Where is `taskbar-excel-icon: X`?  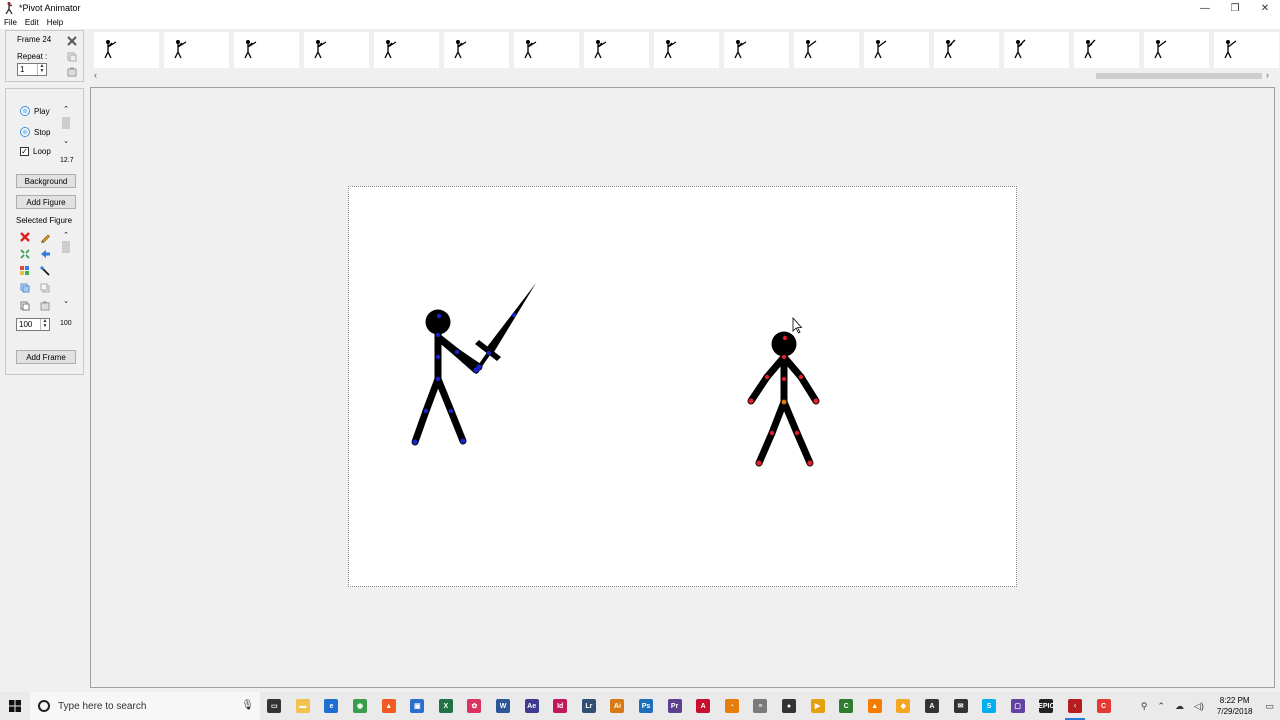 taskbar-excel-icon: X is located at coordinates (446, 706).